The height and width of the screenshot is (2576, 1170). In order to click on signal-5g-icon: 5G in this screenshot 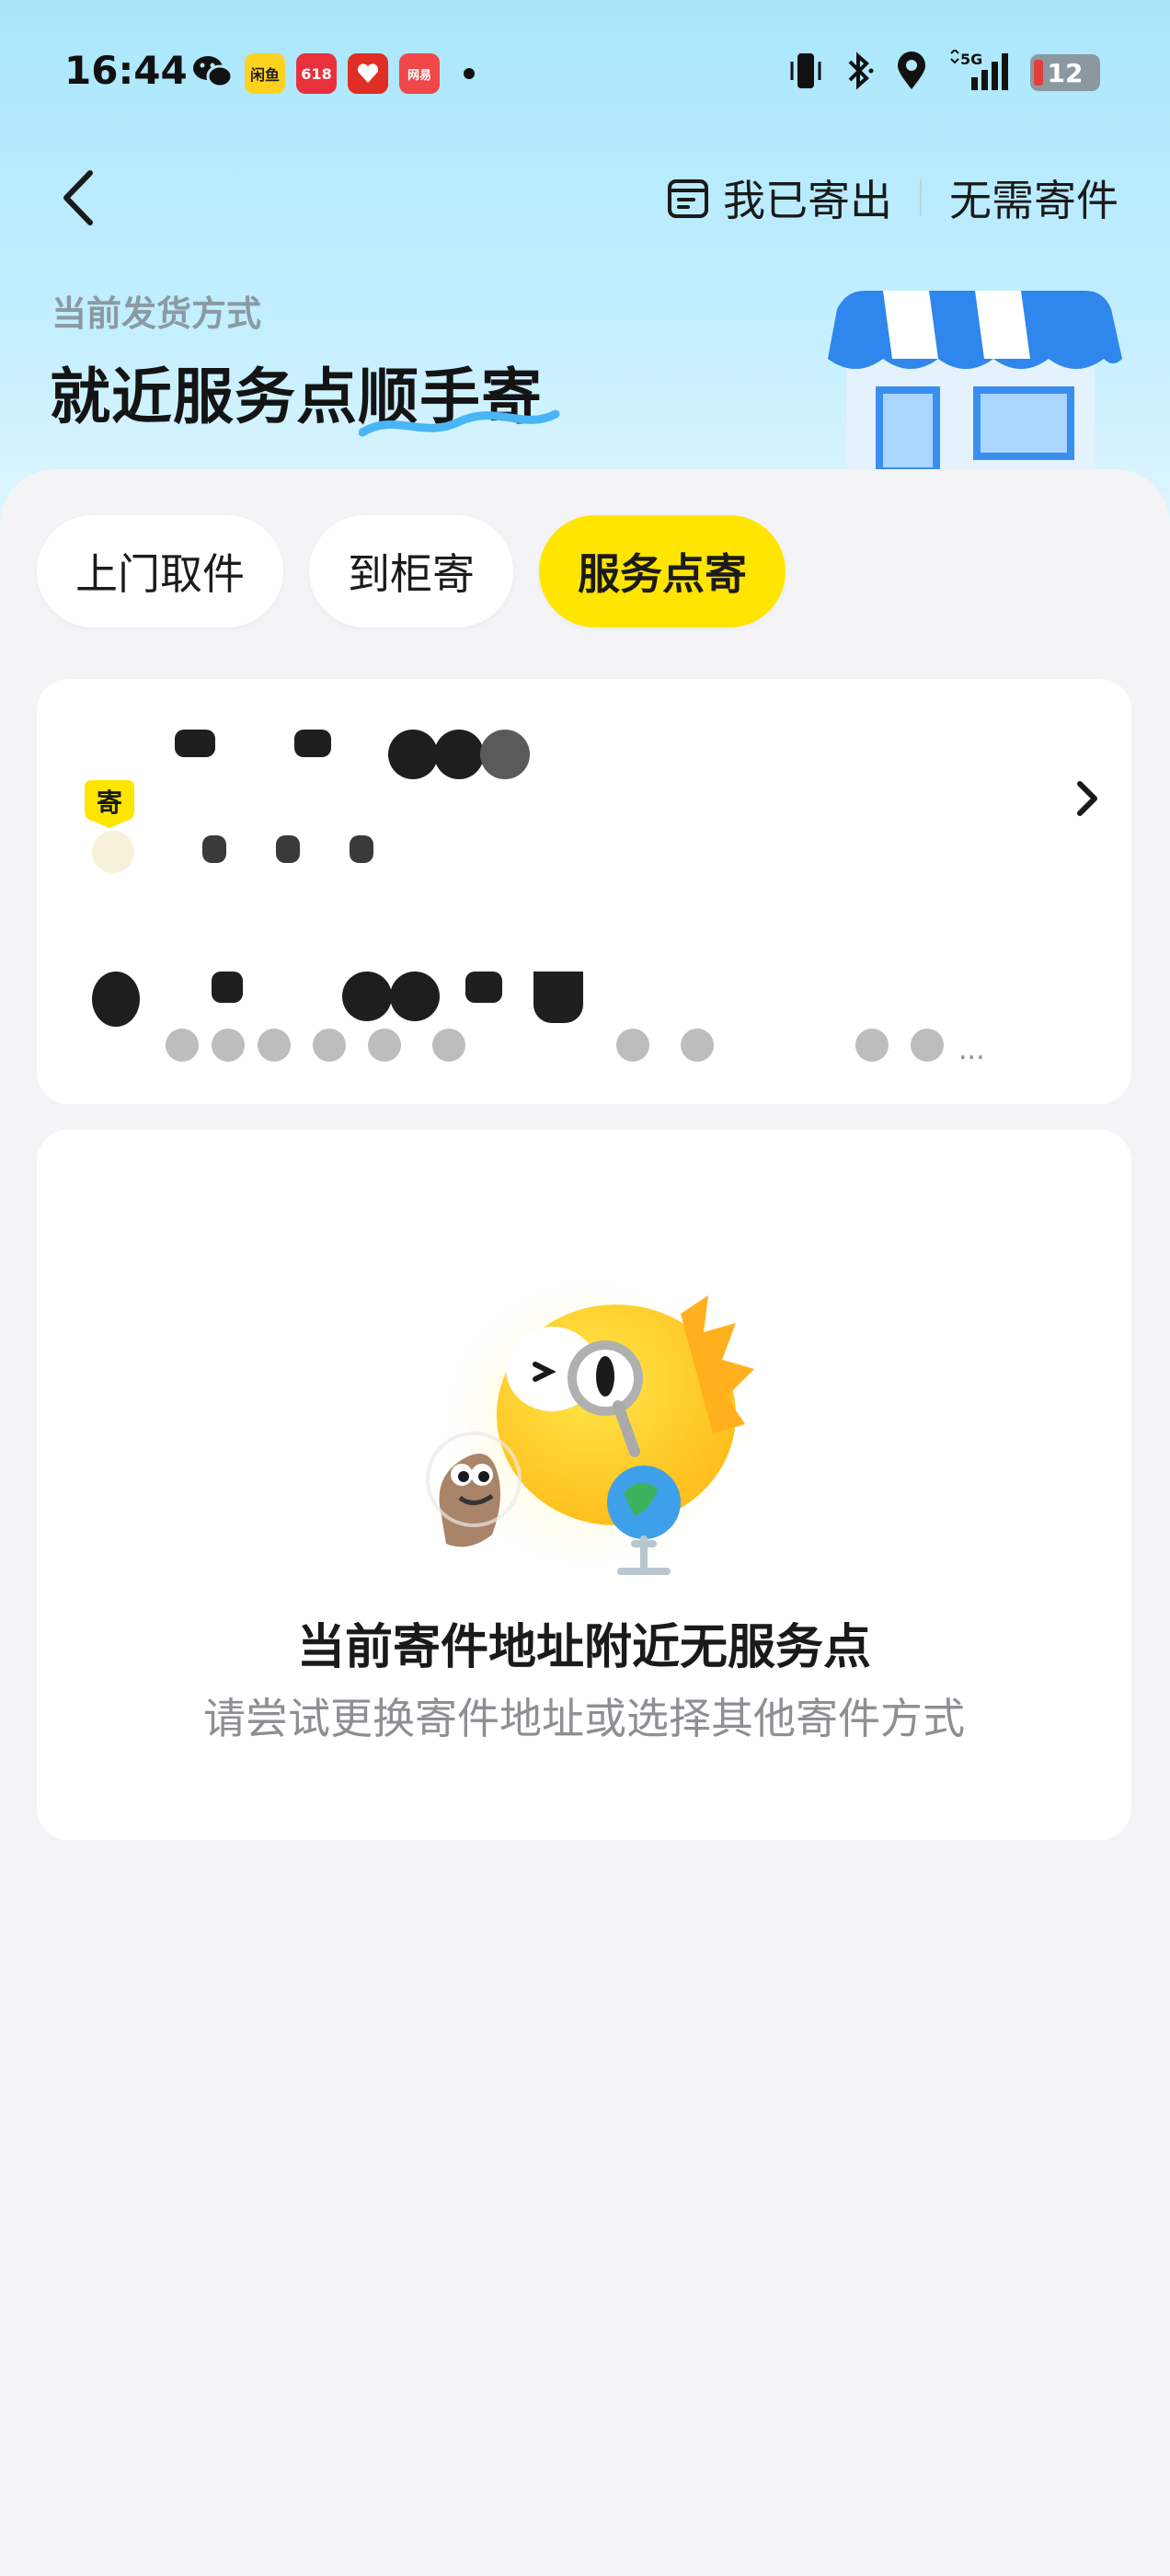, I will do `click(979, 72)`.